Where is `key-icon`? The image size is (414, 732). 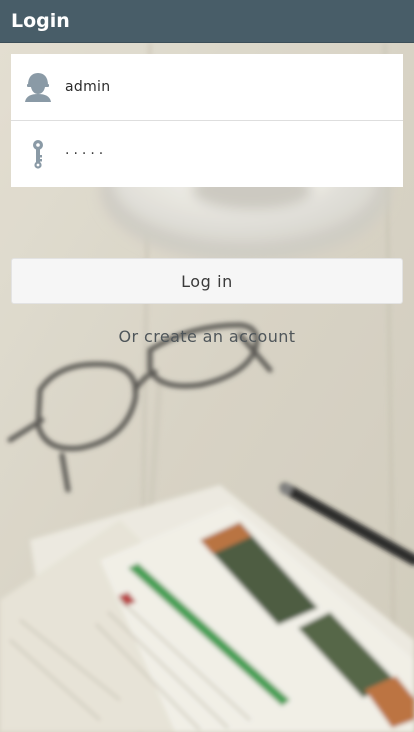
key-icon is located at coordinates (38, 154).